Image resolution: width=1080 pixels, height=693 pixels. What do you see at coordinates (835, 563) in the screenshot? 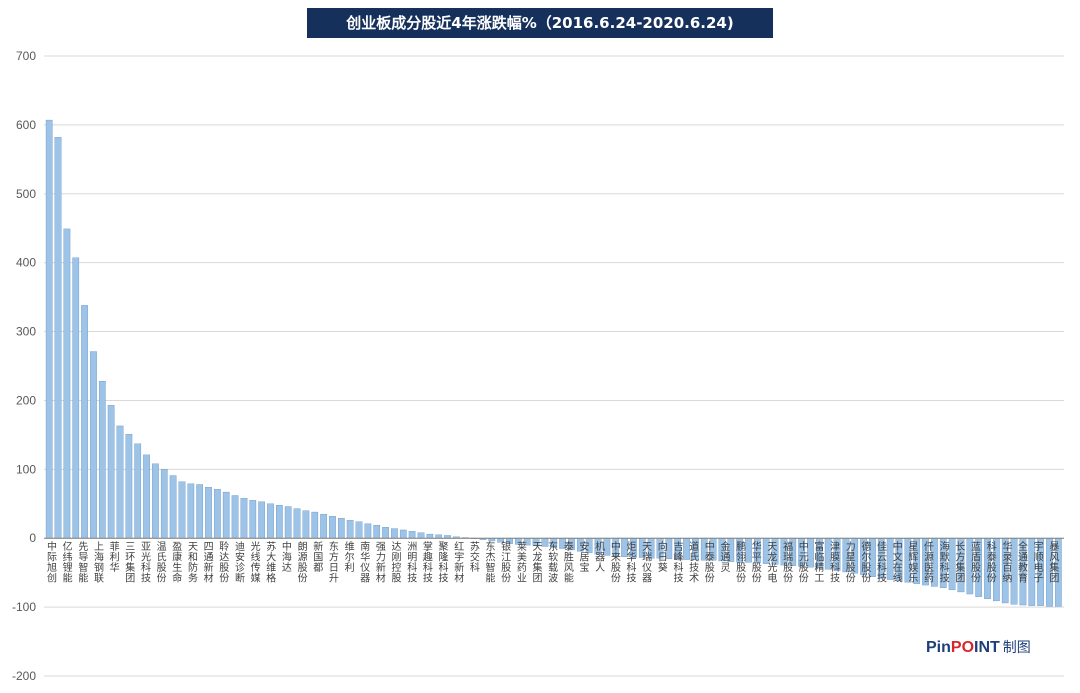
I see `category-label: 津膜科技` at bounding box center [835, 563].